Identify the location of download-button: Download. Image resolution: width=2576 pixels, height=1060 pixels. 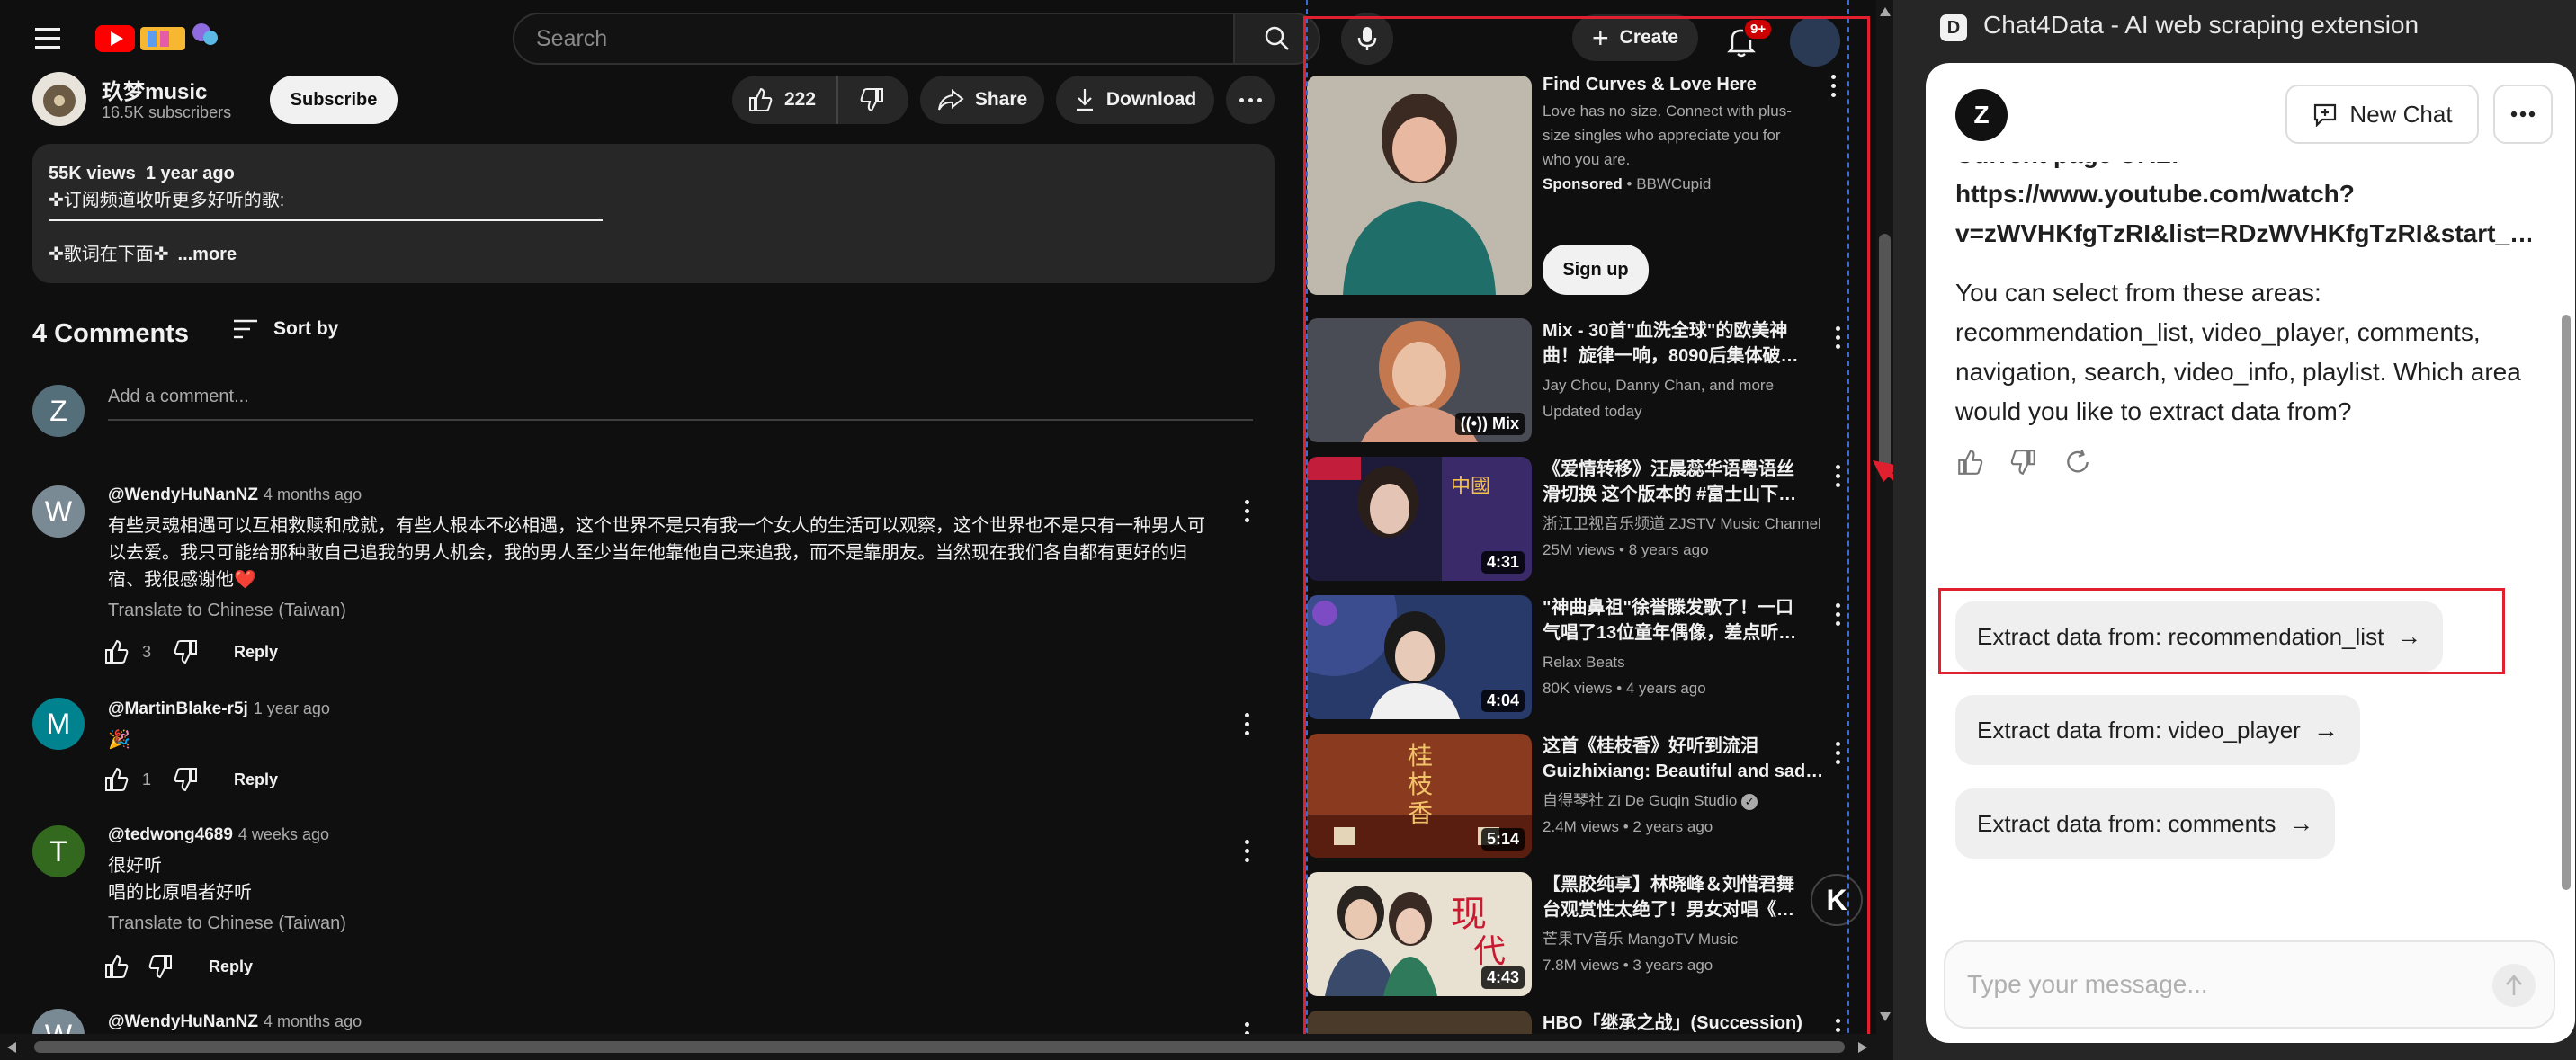
(1135, 100).